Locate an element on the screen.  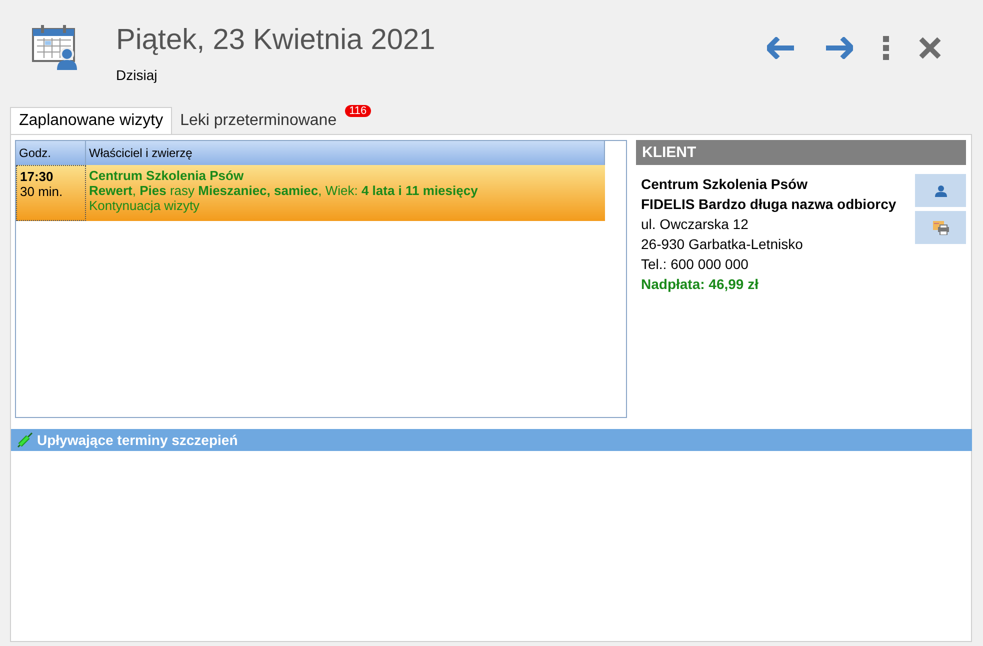
syringe-icon is located at coordinates (25, 440).